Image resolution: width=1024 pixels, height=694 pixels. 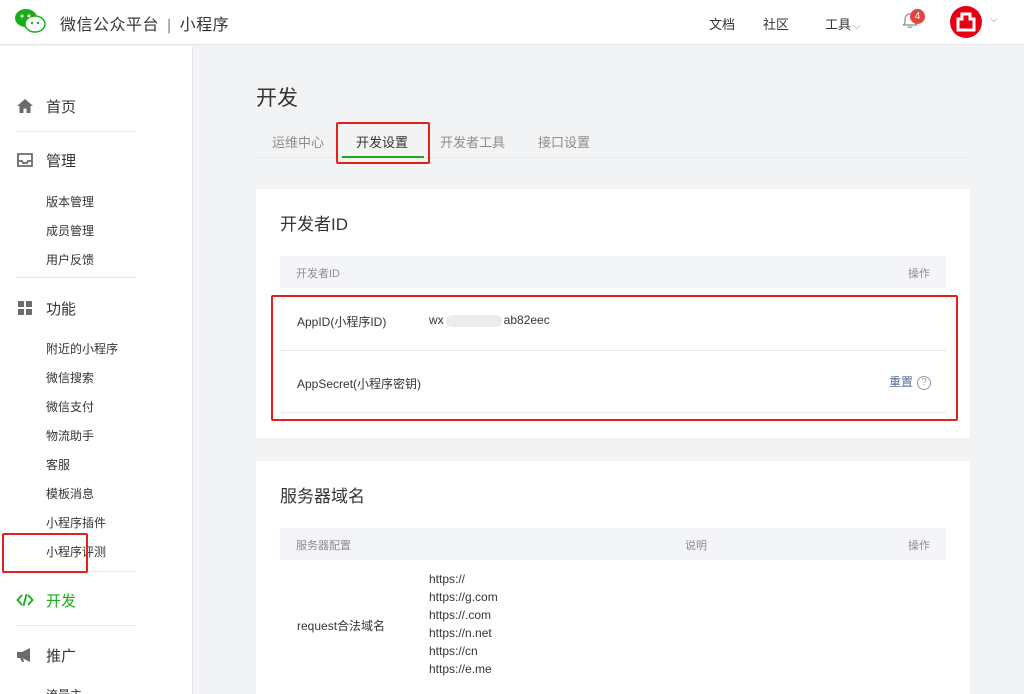 What do you see at coordinates (76, 522) in the screenshot?
I see `sidebar-item-plugins: 小程序插件` at bounding box center [76, 522].